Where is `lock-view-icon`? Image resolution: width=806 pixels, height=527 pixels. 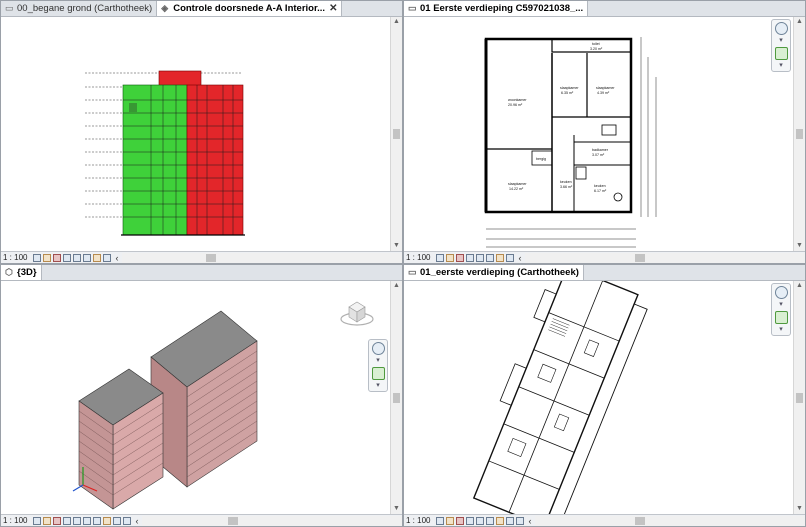 lock-view-icon is located at coordinates (107, 520).